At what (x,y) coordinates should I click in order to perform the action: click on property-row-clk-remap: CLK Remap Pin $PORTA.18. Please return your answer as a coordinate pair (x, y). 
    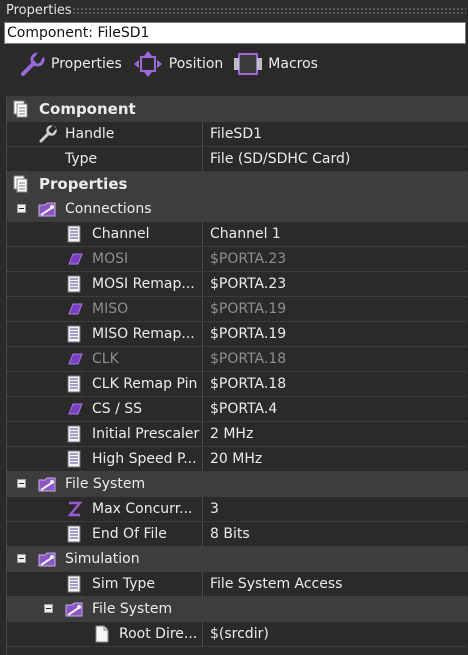
    Looking at the image, I should click on (237, 384).